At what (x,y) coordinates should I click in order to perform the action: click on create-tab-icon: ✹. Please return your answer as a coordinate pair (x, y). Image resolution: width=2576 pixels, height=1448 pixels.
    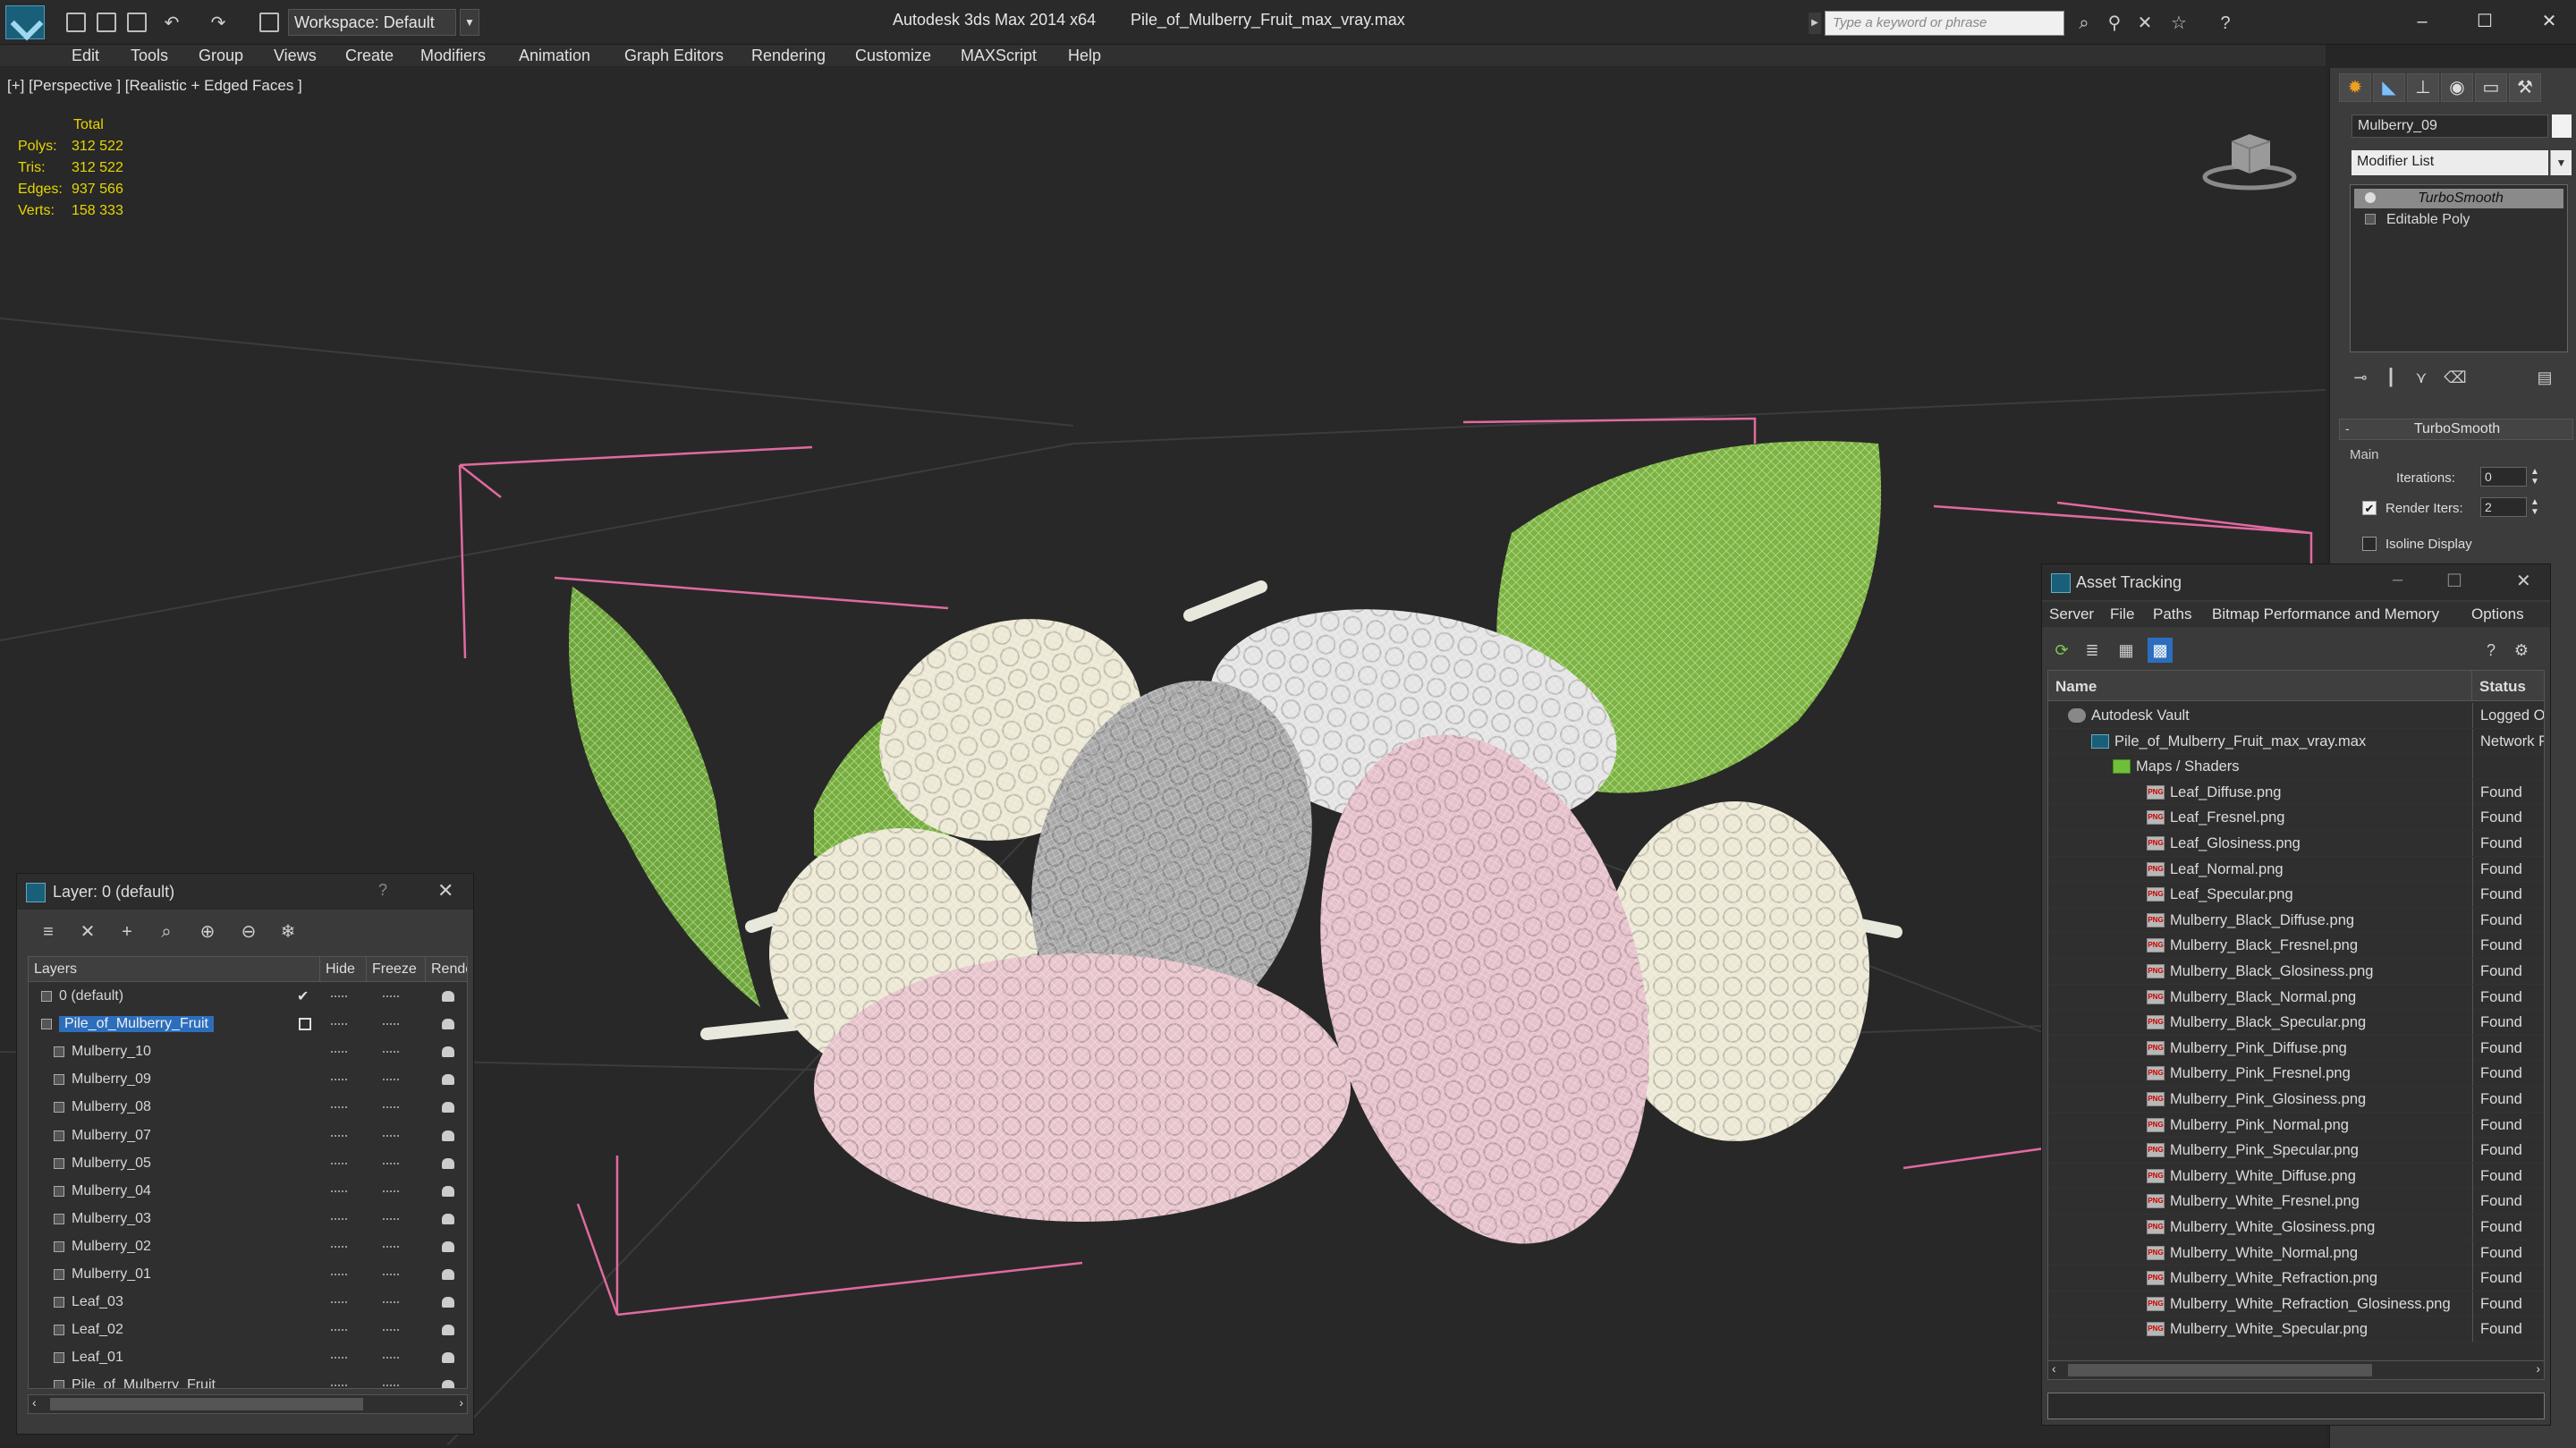
    Looking at the image, I should click on (2355, 87).